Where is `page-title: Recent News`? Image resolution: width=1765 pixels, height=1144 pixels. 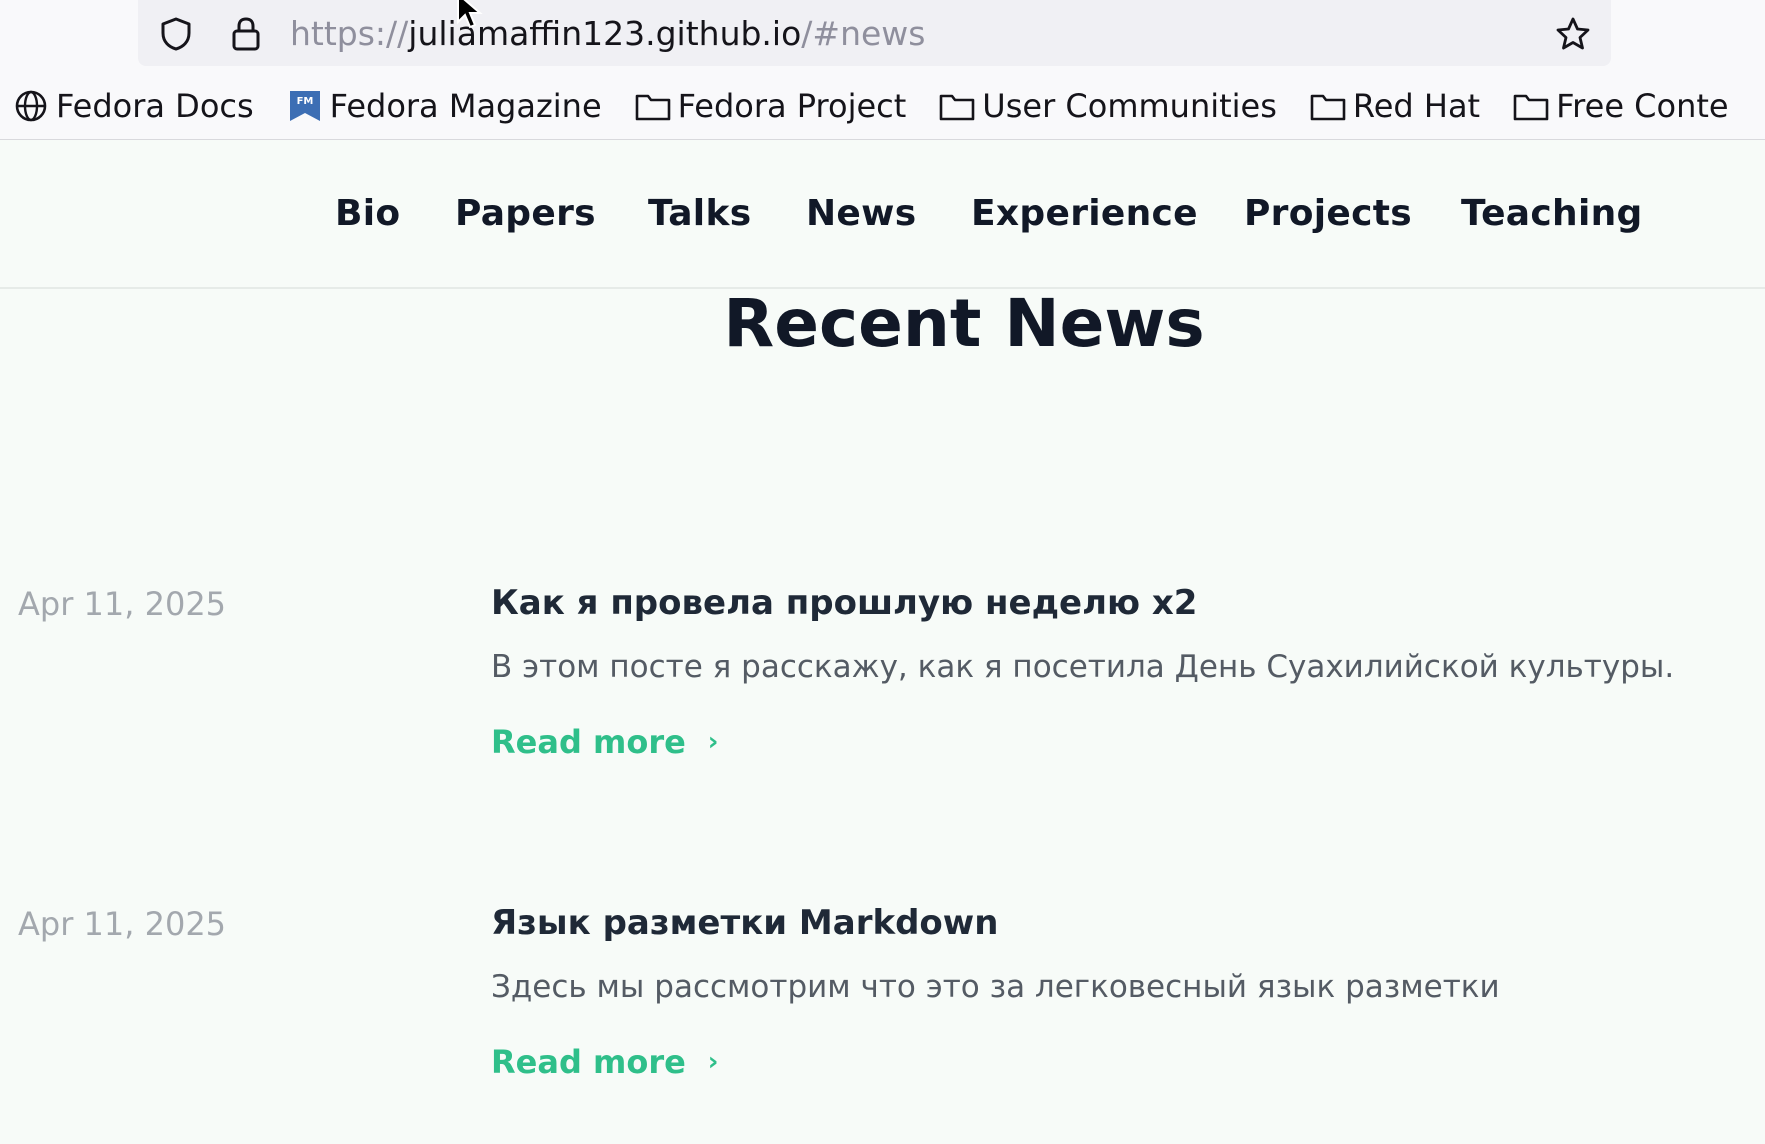 page-title: Recent News is located at coordinates (964, 323).